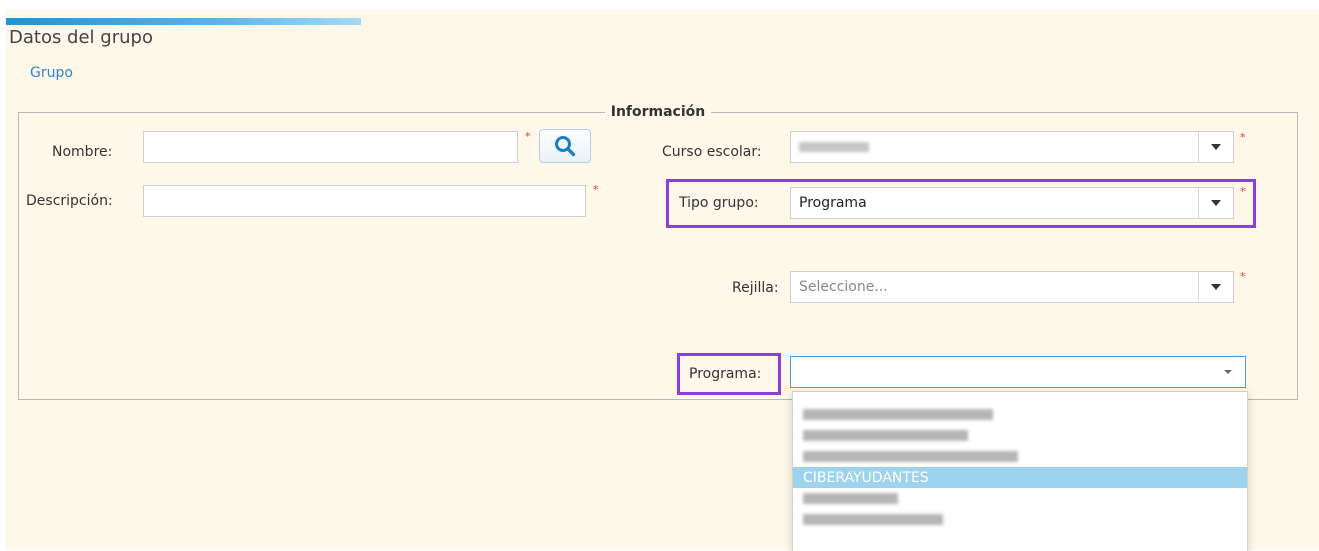  What do you see at coordinates (725, 374) in the screenshot?
I see `programa-label: Programa:` at bounding box center [725, 374].